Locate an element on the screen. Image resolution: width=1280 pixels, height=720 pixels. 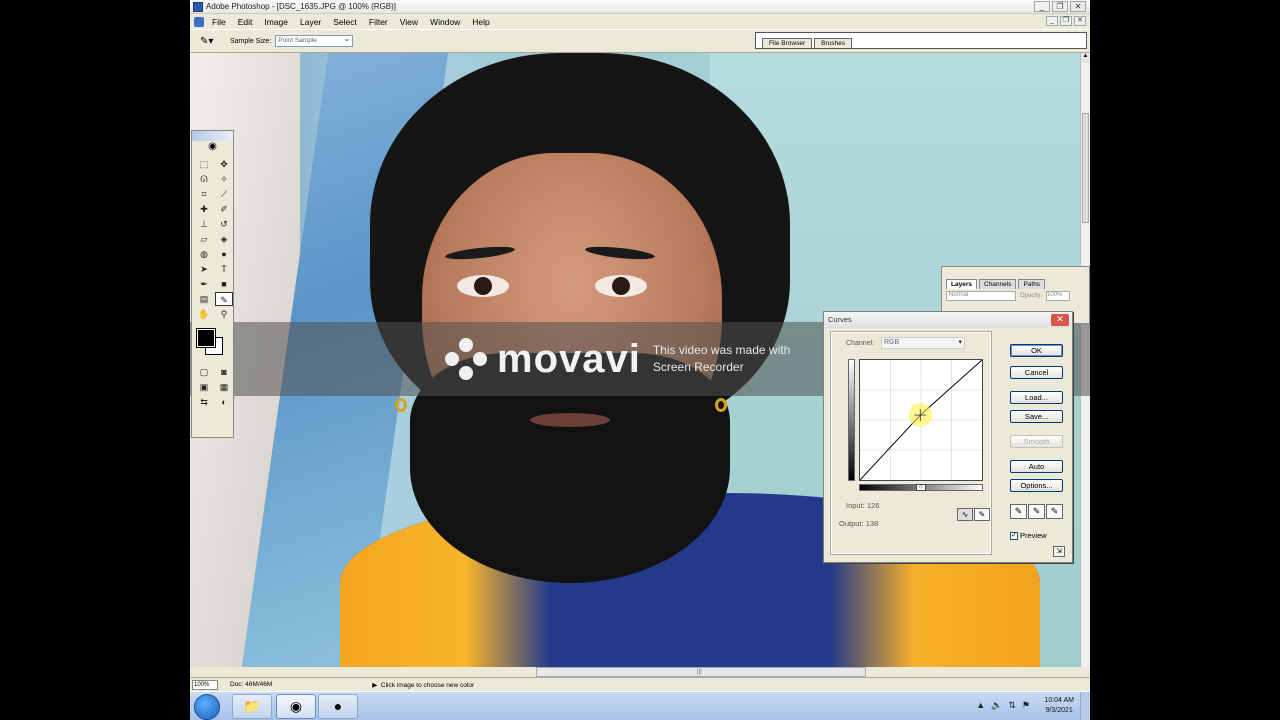
show-desktop-button is located at coordinates (1085, 706).